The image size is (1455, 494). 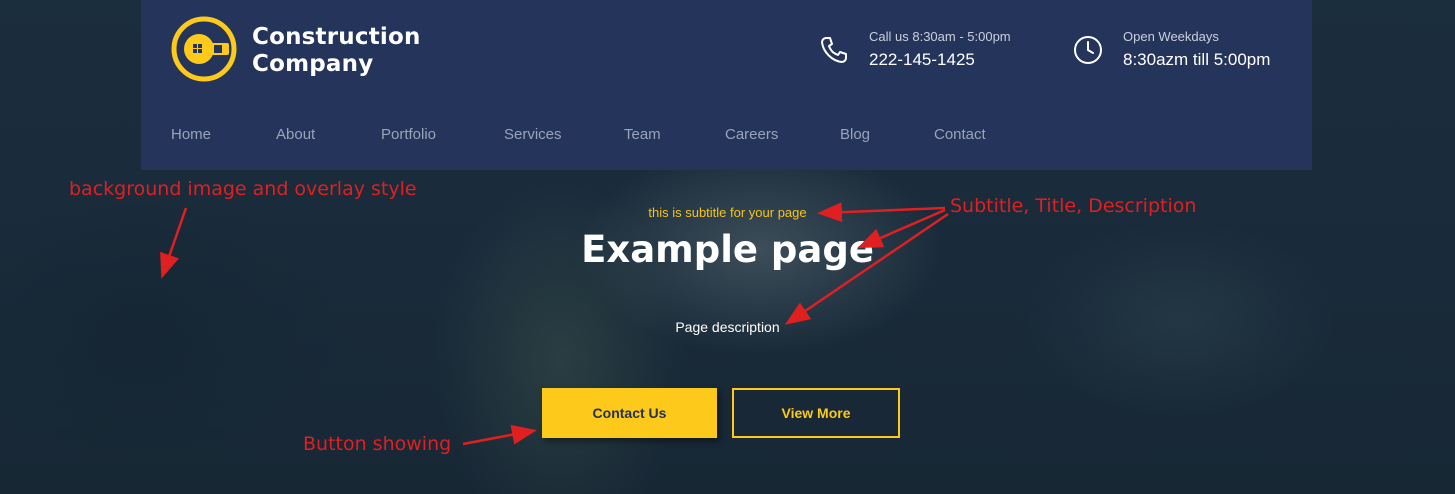 What do you see at coordinates (1197, 59) in the screenshot?
I see `hours-value: 8:30azm till 5:00pm` at bounding box center [1197, 59].